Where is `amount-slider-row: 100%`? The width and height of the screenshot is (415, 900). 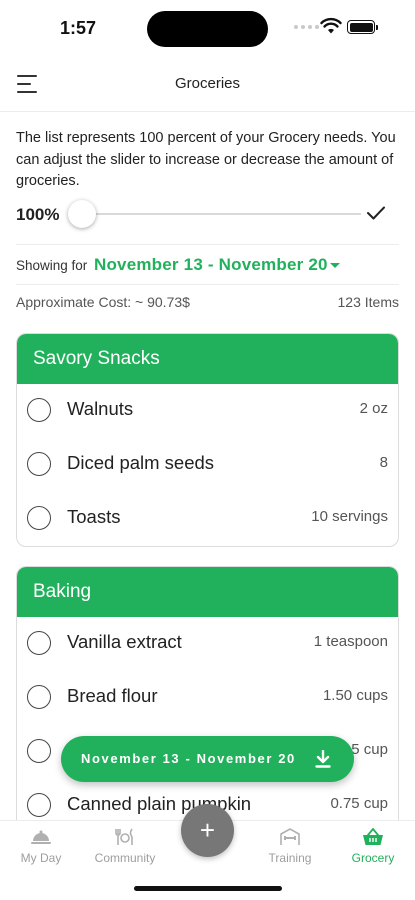 amount-slider-row: 100% is located at coordinates (208, 215).